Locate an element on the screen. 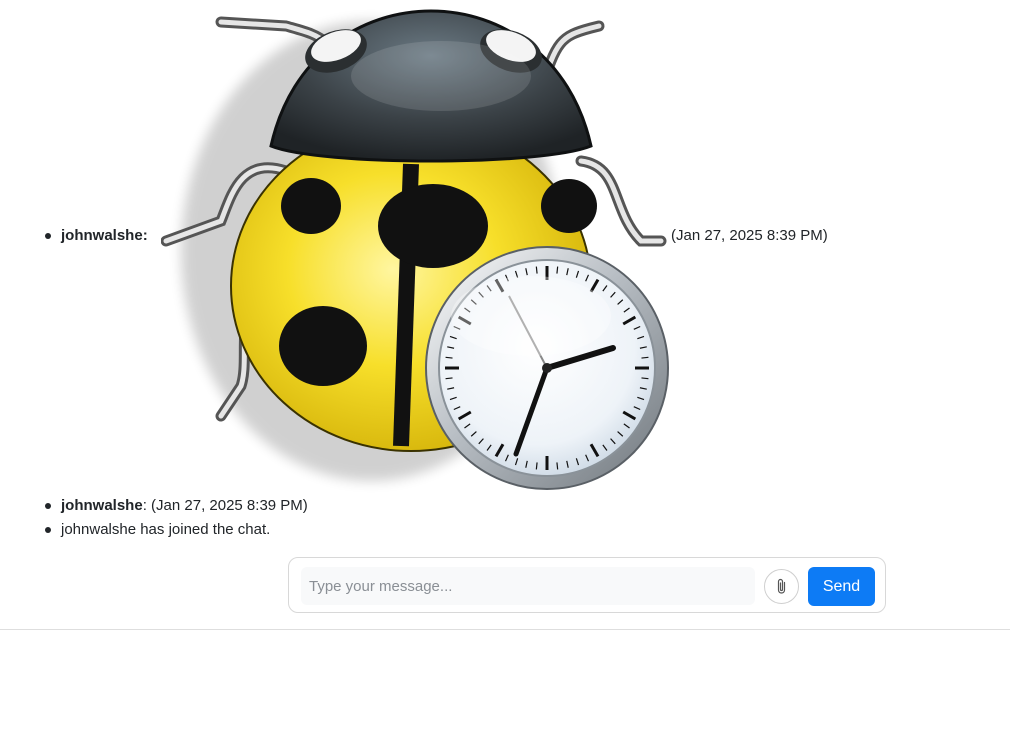  system-message-text: johnwalshe has joined the chat. is located at coordinates (166, 529).